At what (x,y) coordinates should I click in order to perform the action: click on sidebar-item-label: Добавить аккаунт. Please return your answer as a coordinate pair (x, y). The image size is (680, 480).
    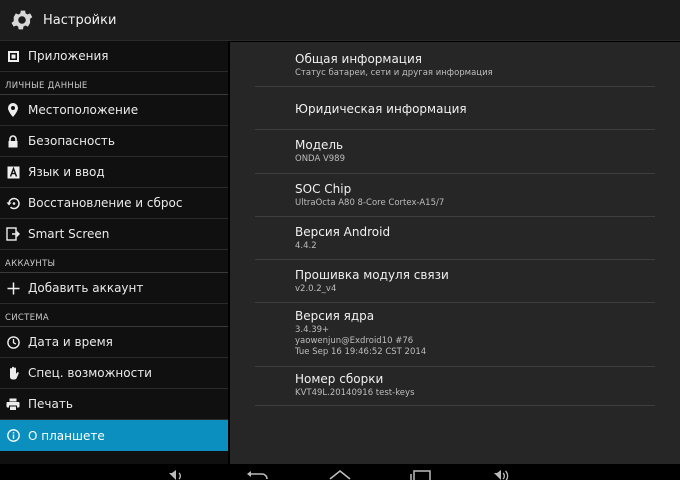
    Looking at the image, I should click on (86, 288).